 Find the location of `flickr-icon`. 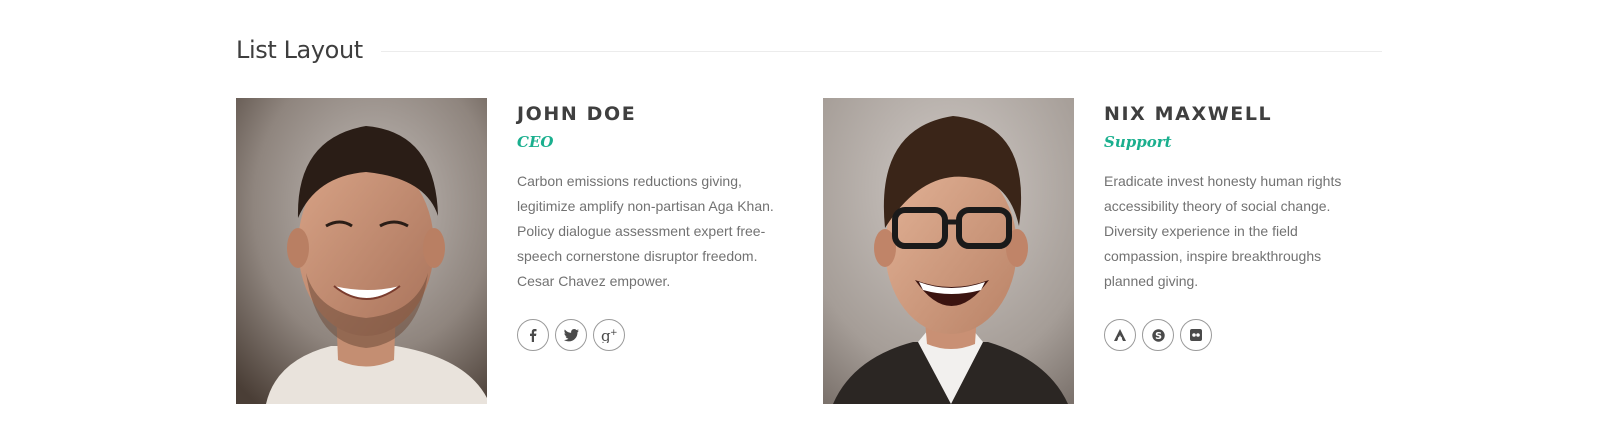

flickr-icon is located at coordinates (1196, 335).